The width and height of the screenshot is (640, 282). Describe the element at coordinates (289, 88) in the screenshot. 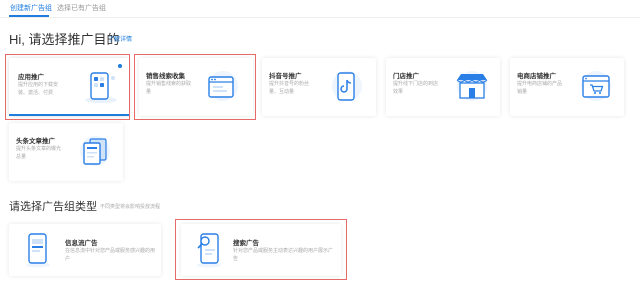

I see `card-description: 提升抖音号的粉丝量、互动量` at that location.